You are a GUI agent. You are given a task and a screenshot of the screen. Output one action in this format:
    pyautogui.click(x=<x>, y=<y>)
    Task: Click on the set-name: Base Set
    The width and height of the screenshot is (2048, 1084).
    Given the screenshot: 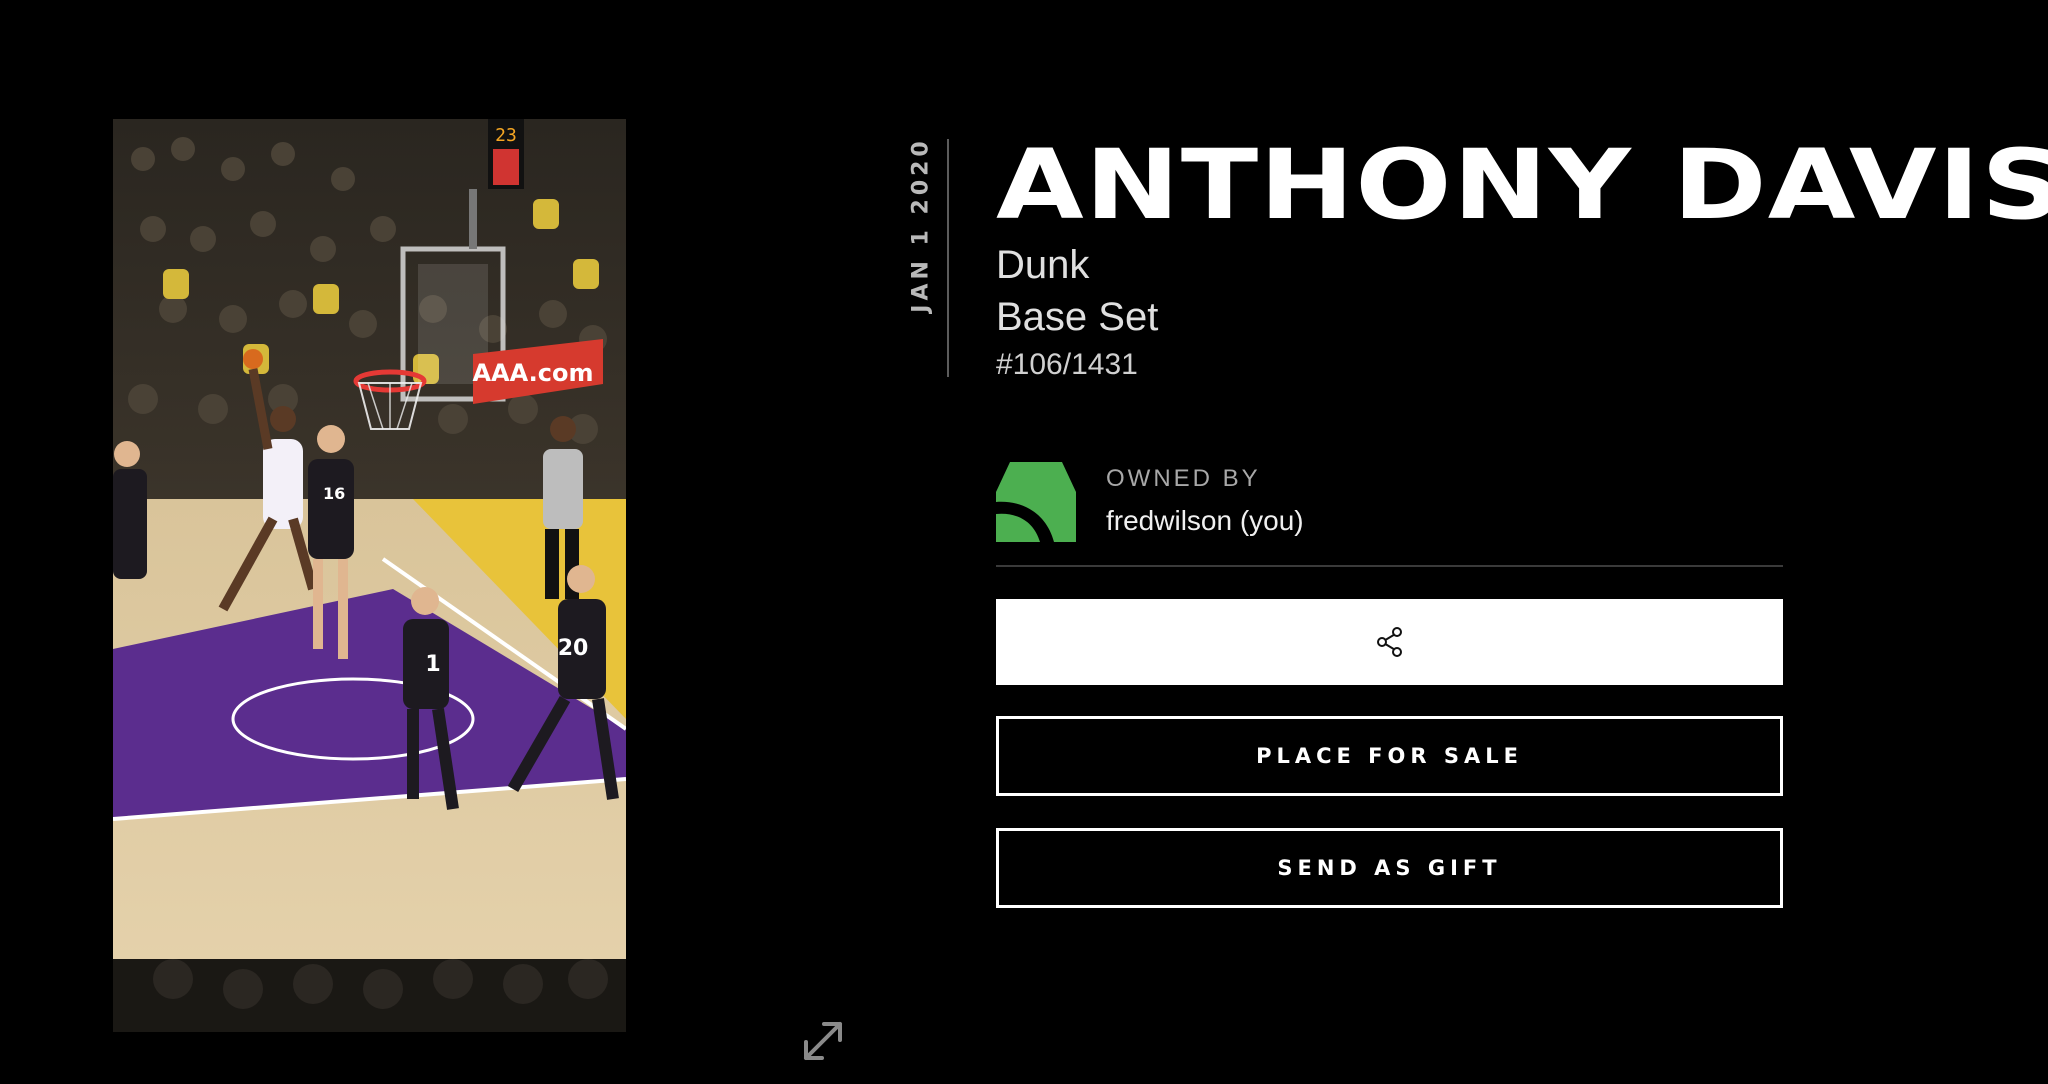 What is the action you would take?
    pyautogui.click(x=1077, y=317)
    